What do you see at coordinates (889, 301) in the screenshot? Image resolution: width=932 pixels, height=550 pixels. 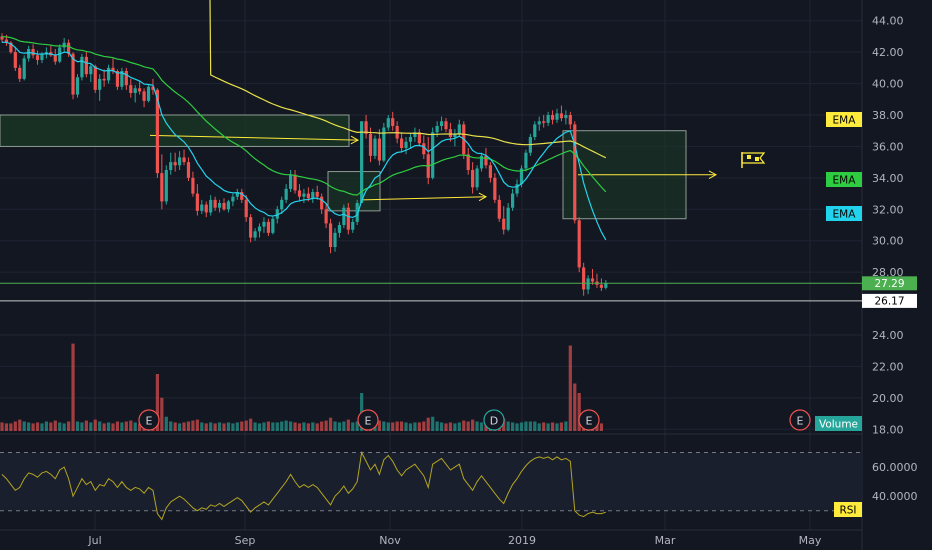 I see `ref-price-tag-text: 26.17` at bounding box center [889, 301].